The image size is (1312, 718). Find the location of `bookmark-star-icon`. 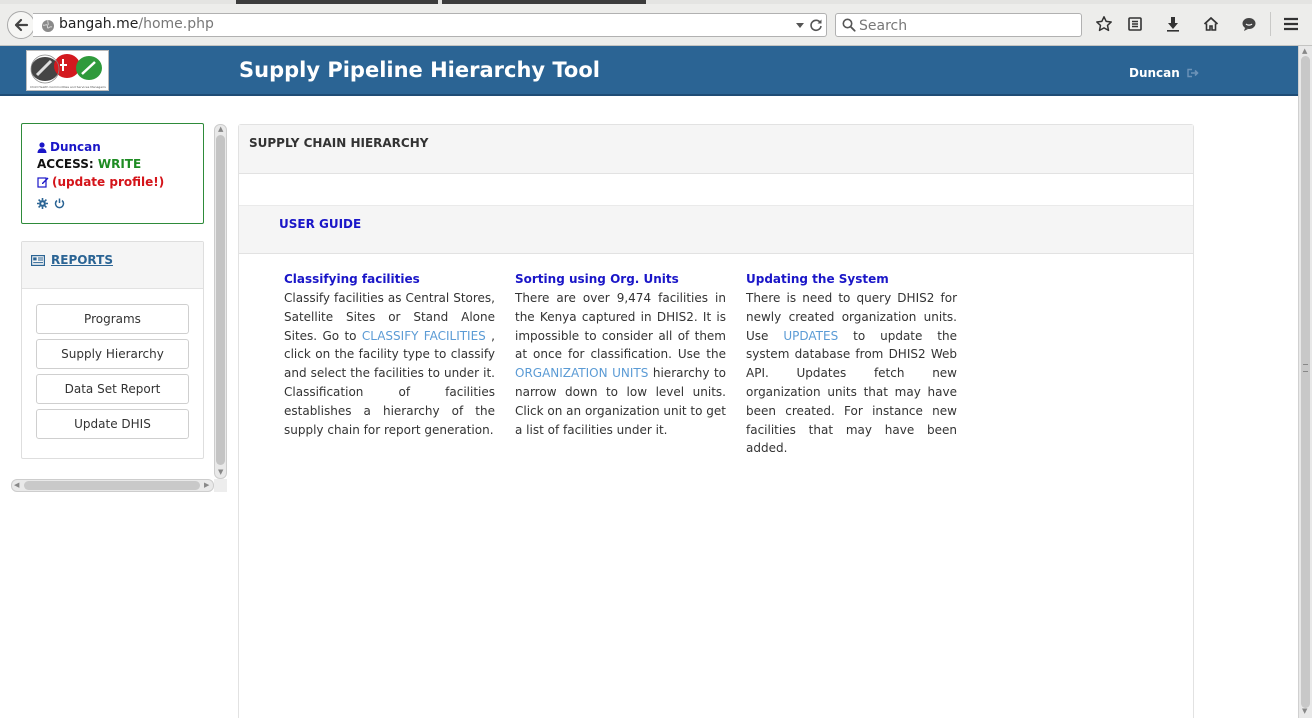

bookmark-star-icon is located at coordinates (1104, 24).